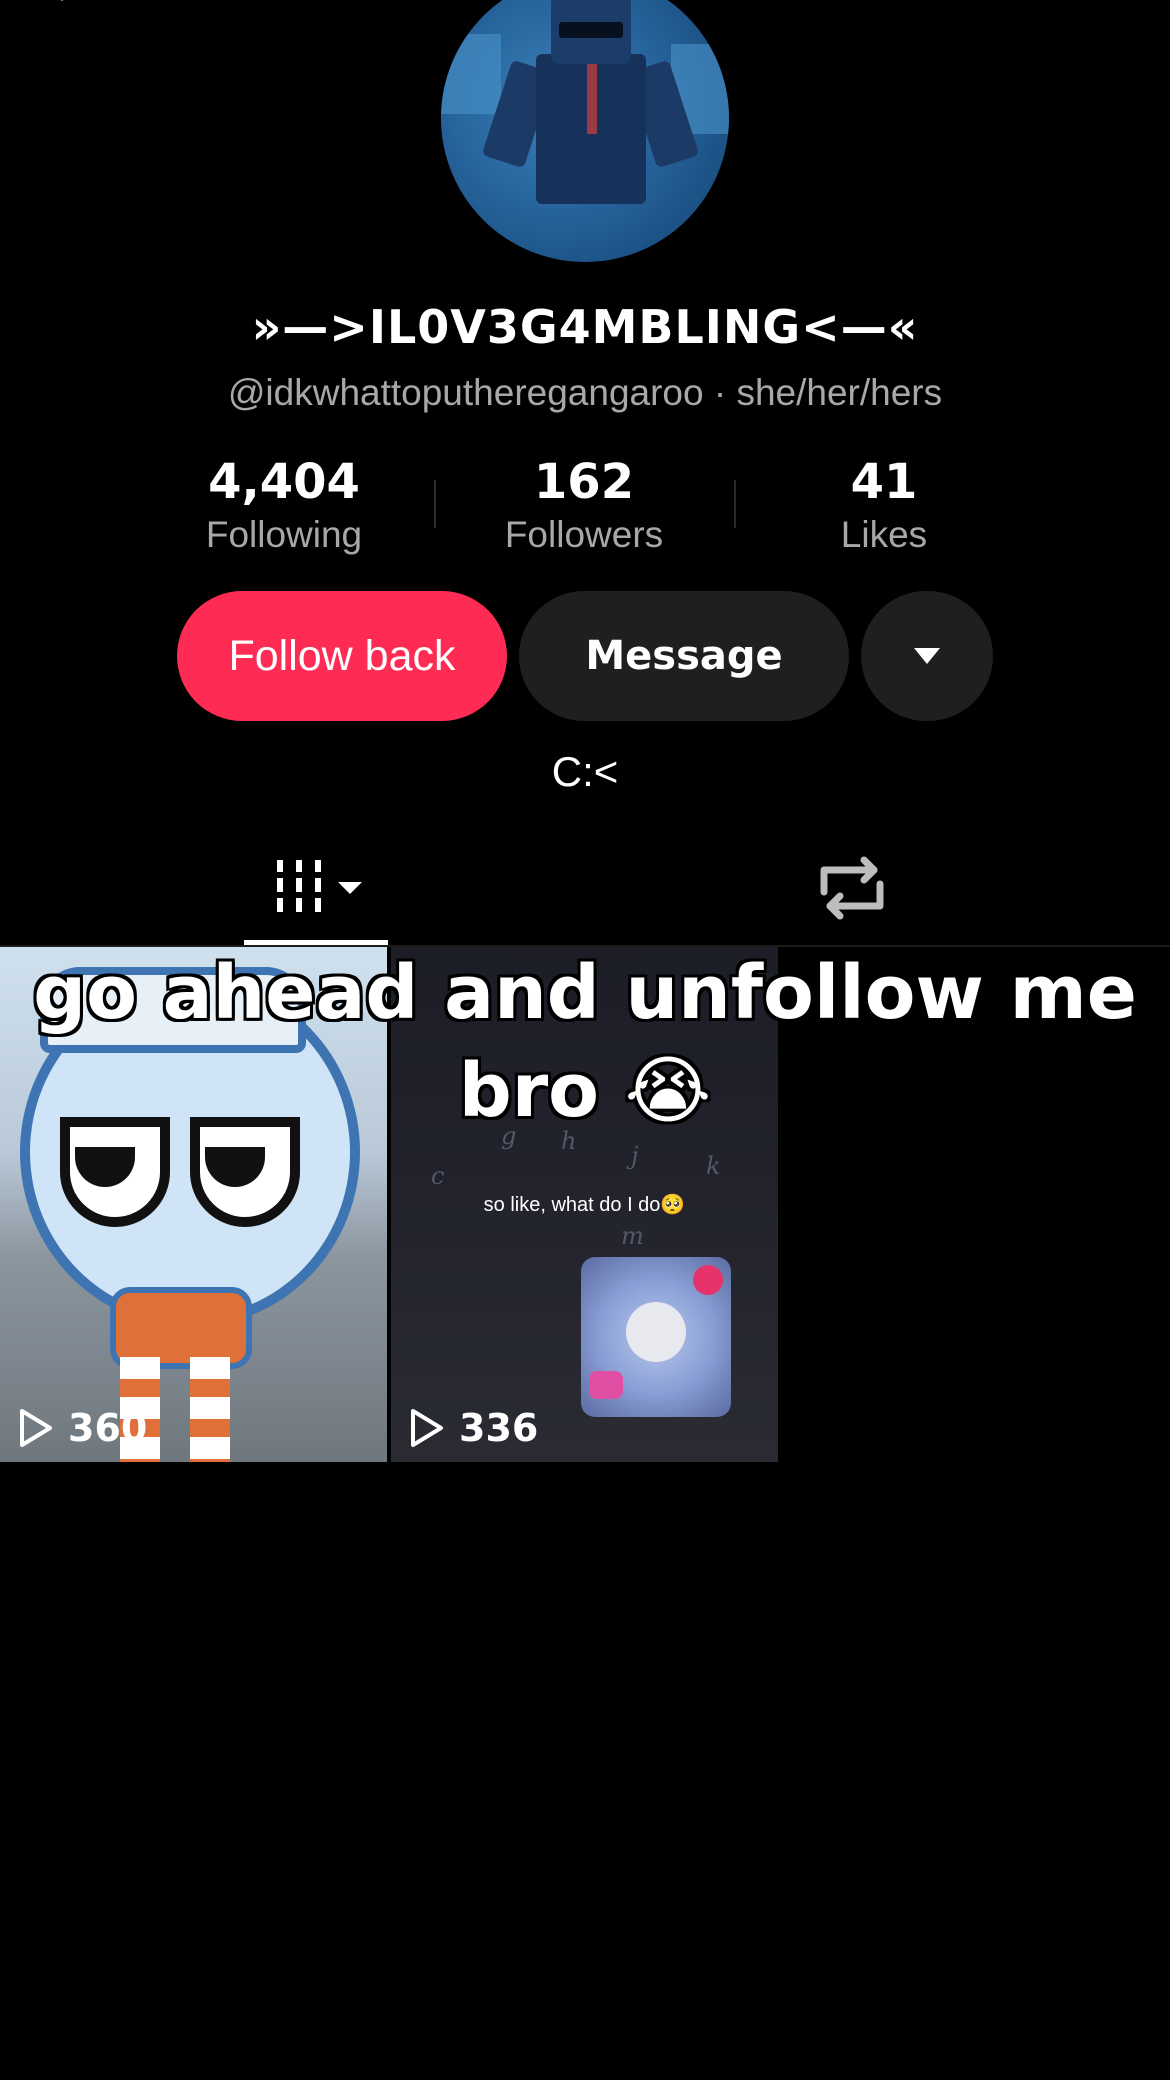  Describe the element at coordinates (584, 534) in the screenshot. I see `followers-label: Followers` at that location.